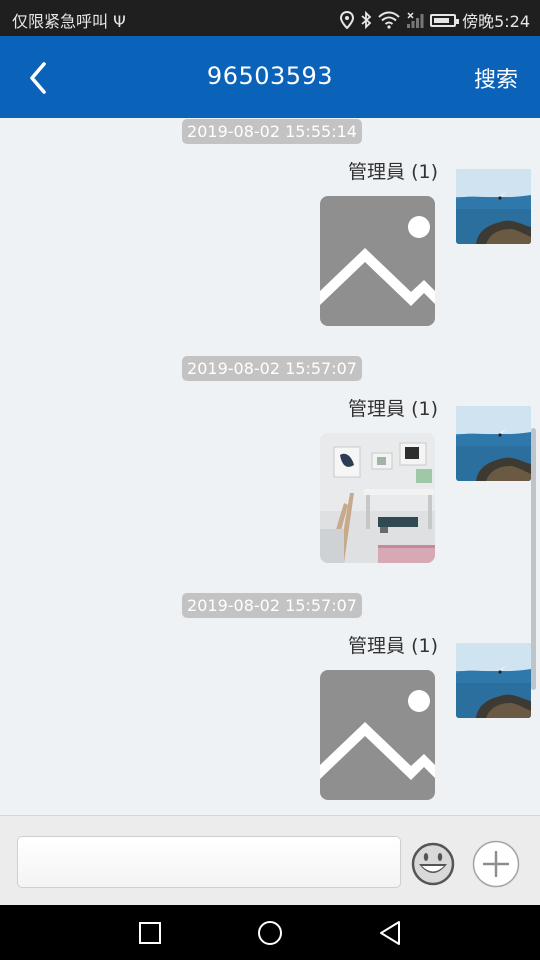  What do you see at coordinates (445, 20) in the screenshot?
I see `battery-icon` at bounding box center [445, 20].